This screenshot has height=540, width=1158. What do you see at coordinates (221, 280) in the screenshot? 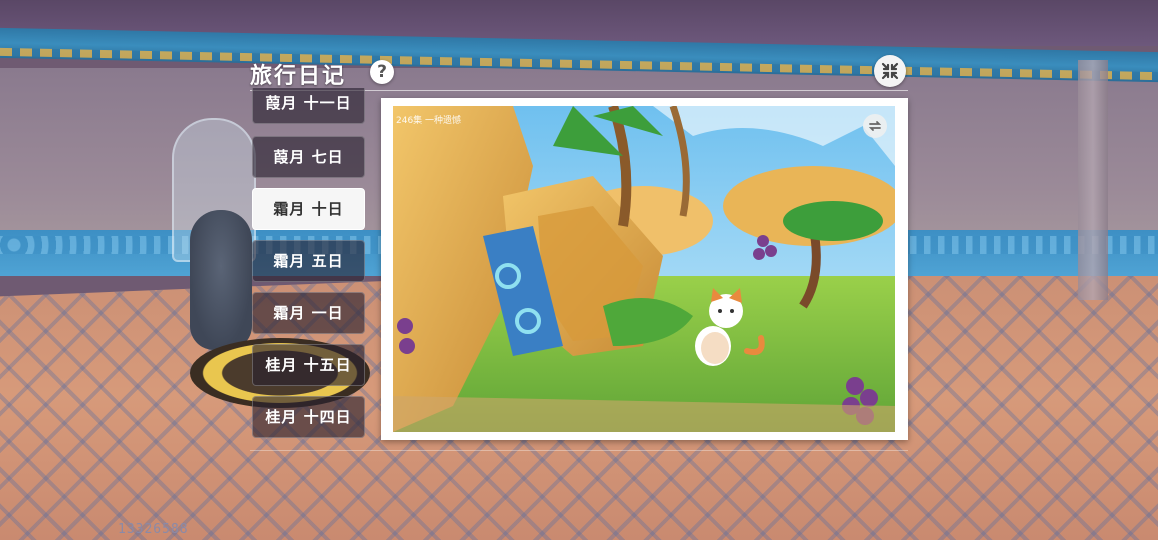
I see `fish-statue` at bounding box center [221, 280].